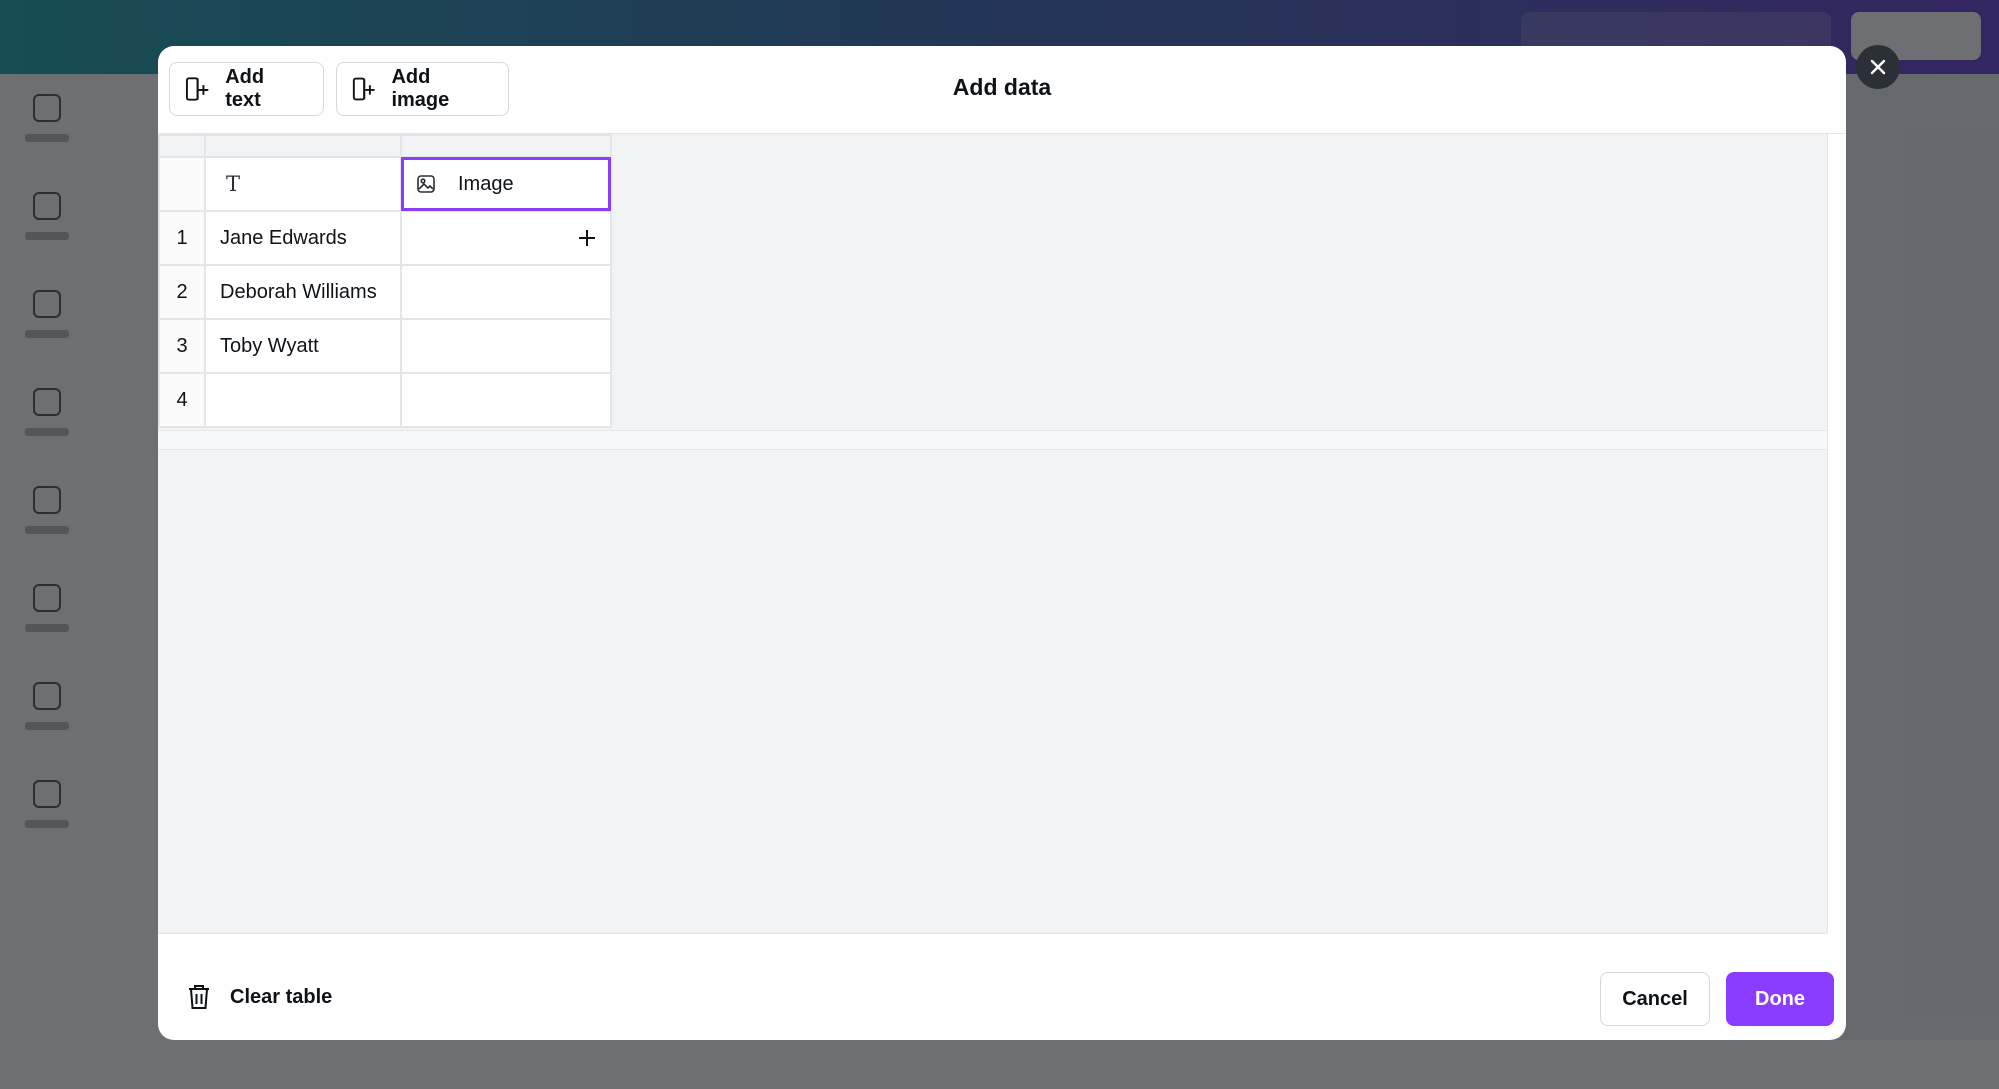  Describe the element at coordinates (303, 400) in the screenshot. I see `text-cell` at that location.